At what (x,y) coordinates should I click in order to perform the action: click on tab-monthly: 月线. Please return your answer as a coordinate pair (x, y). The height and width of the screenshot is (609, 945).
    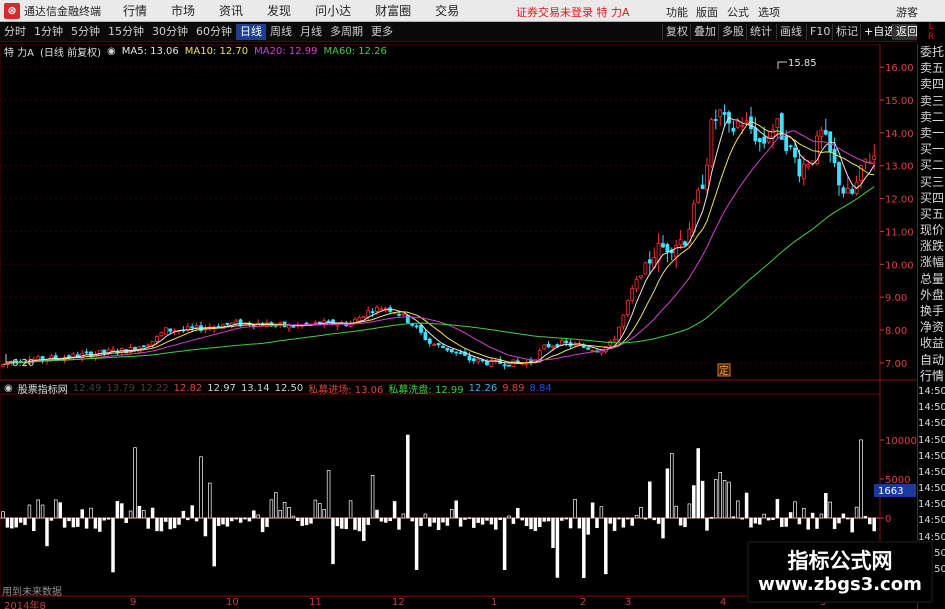
    Looking at the image, I should click on (311, 32).